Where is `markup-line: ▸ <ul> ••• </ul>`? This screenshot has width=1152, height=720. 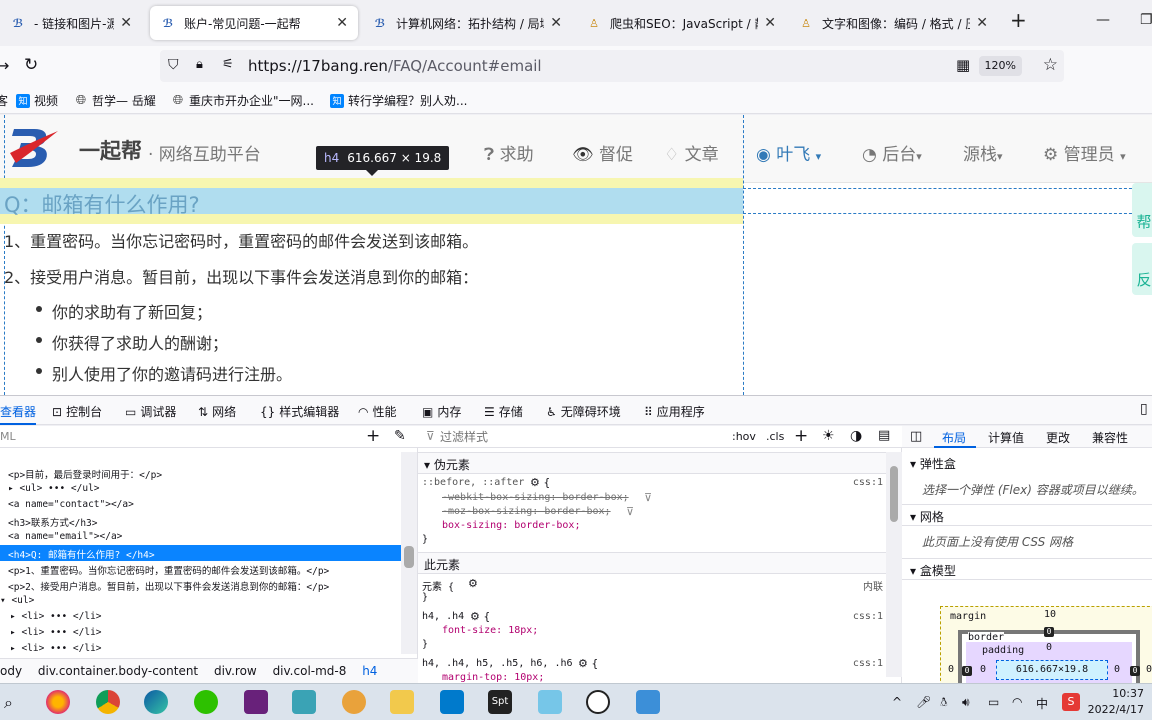
markup-line: ▸ <ul> ••• </ul> is located at coordinates (54, 488).